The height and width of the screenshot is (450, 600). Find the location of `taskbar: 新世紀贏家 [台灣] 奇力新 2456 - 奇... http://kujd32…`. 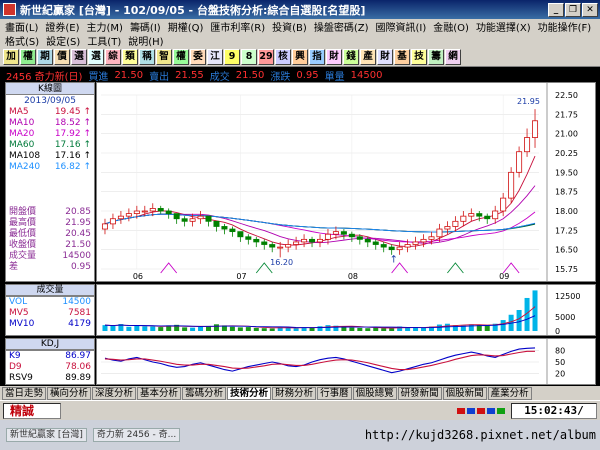

taskbar: 新世紀贏家 [台灣] 奇力新 2456 - 奇... http://kujd32… is located at coordinates (300, 435).